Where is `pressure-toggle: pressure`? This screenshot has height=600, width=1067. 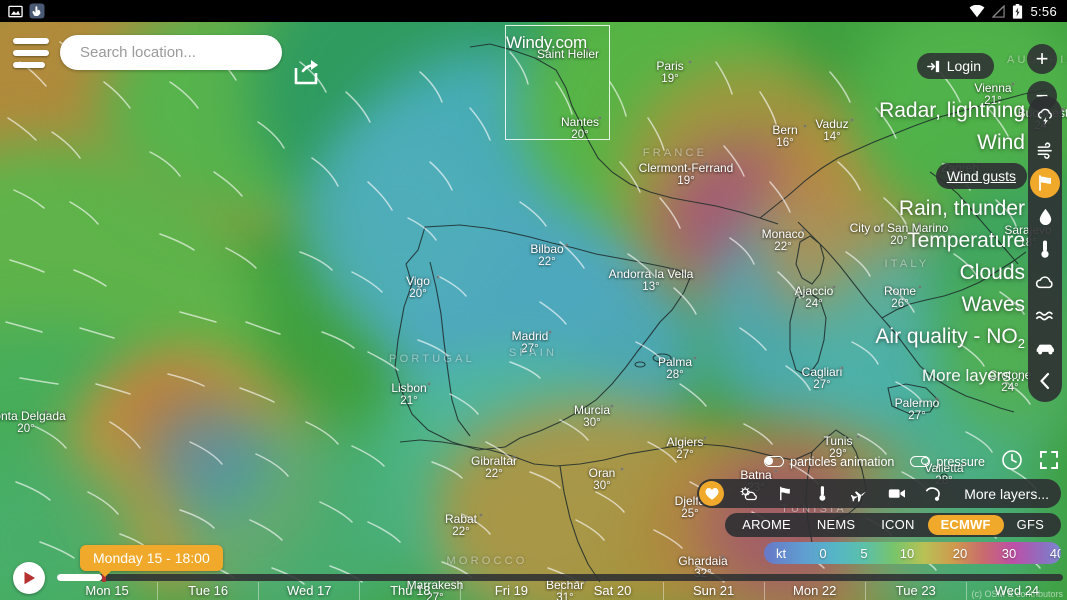
pressure-toggle: pressure is located at coordinates (947, 462).